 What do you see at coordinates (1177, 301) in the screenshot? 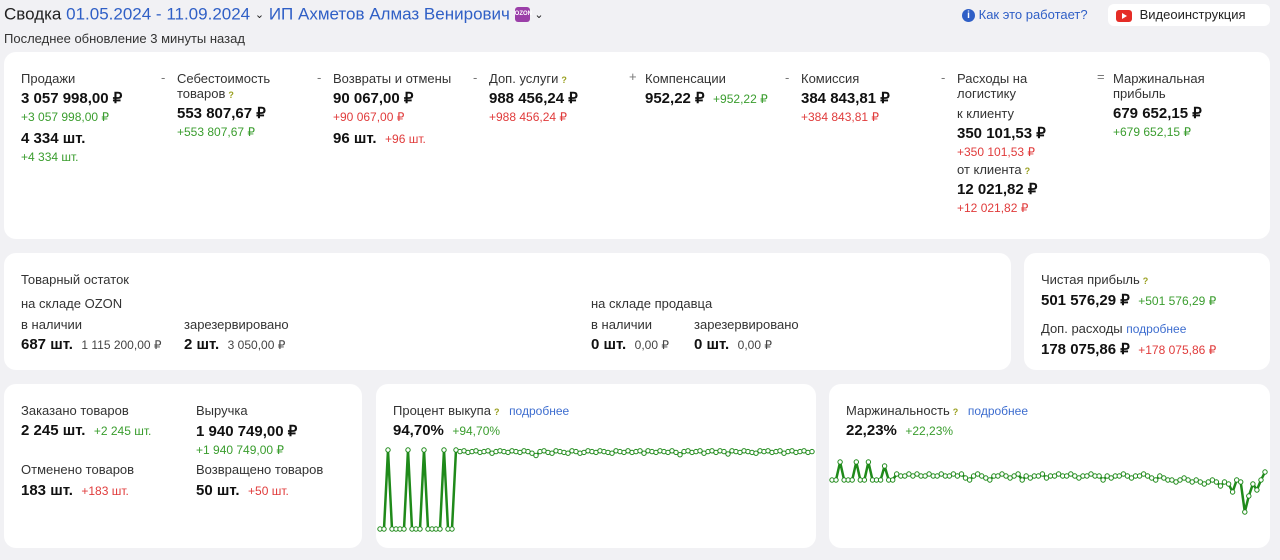
I see `net-profit-delta: +501 576,29 ₽` at bounding box center [1177, 301].